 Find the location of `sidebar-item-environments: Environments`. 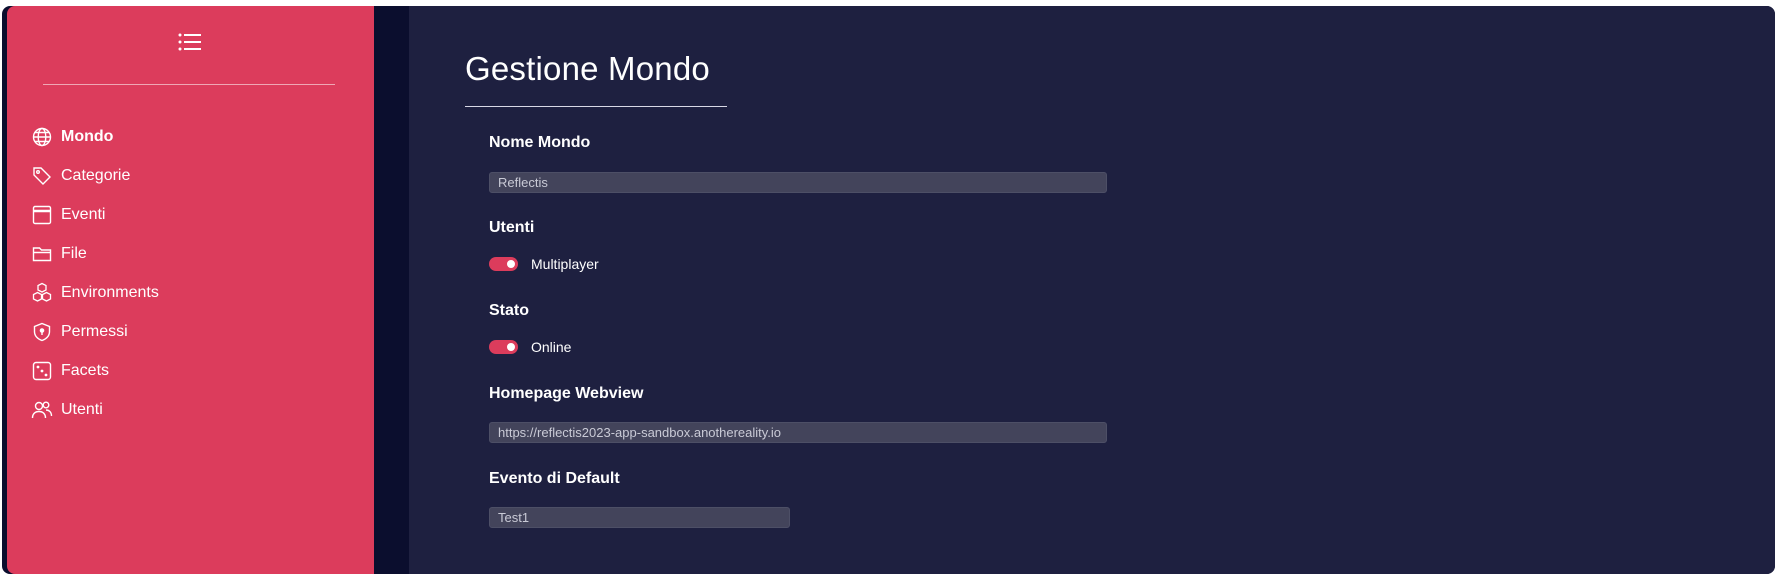

sidebar-item-environments: Environments is located at coordinates (196, 292).